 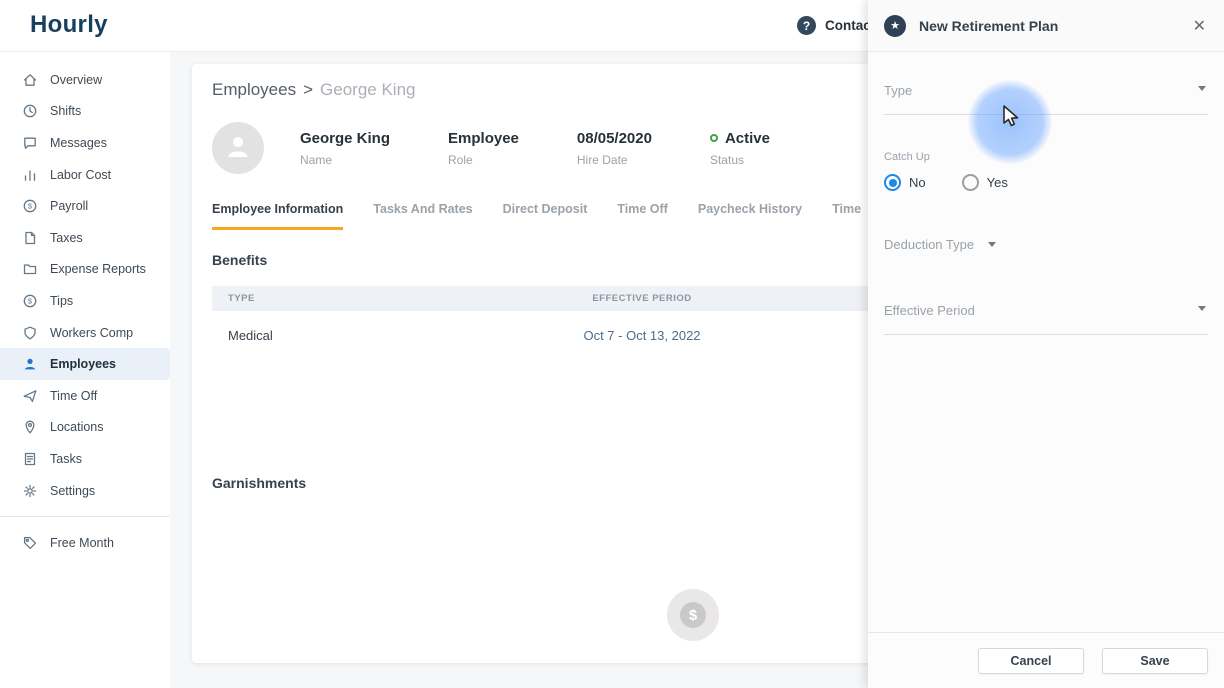 I want to click on sidebar-item-label: Time Off, so click(x=74, y=395).